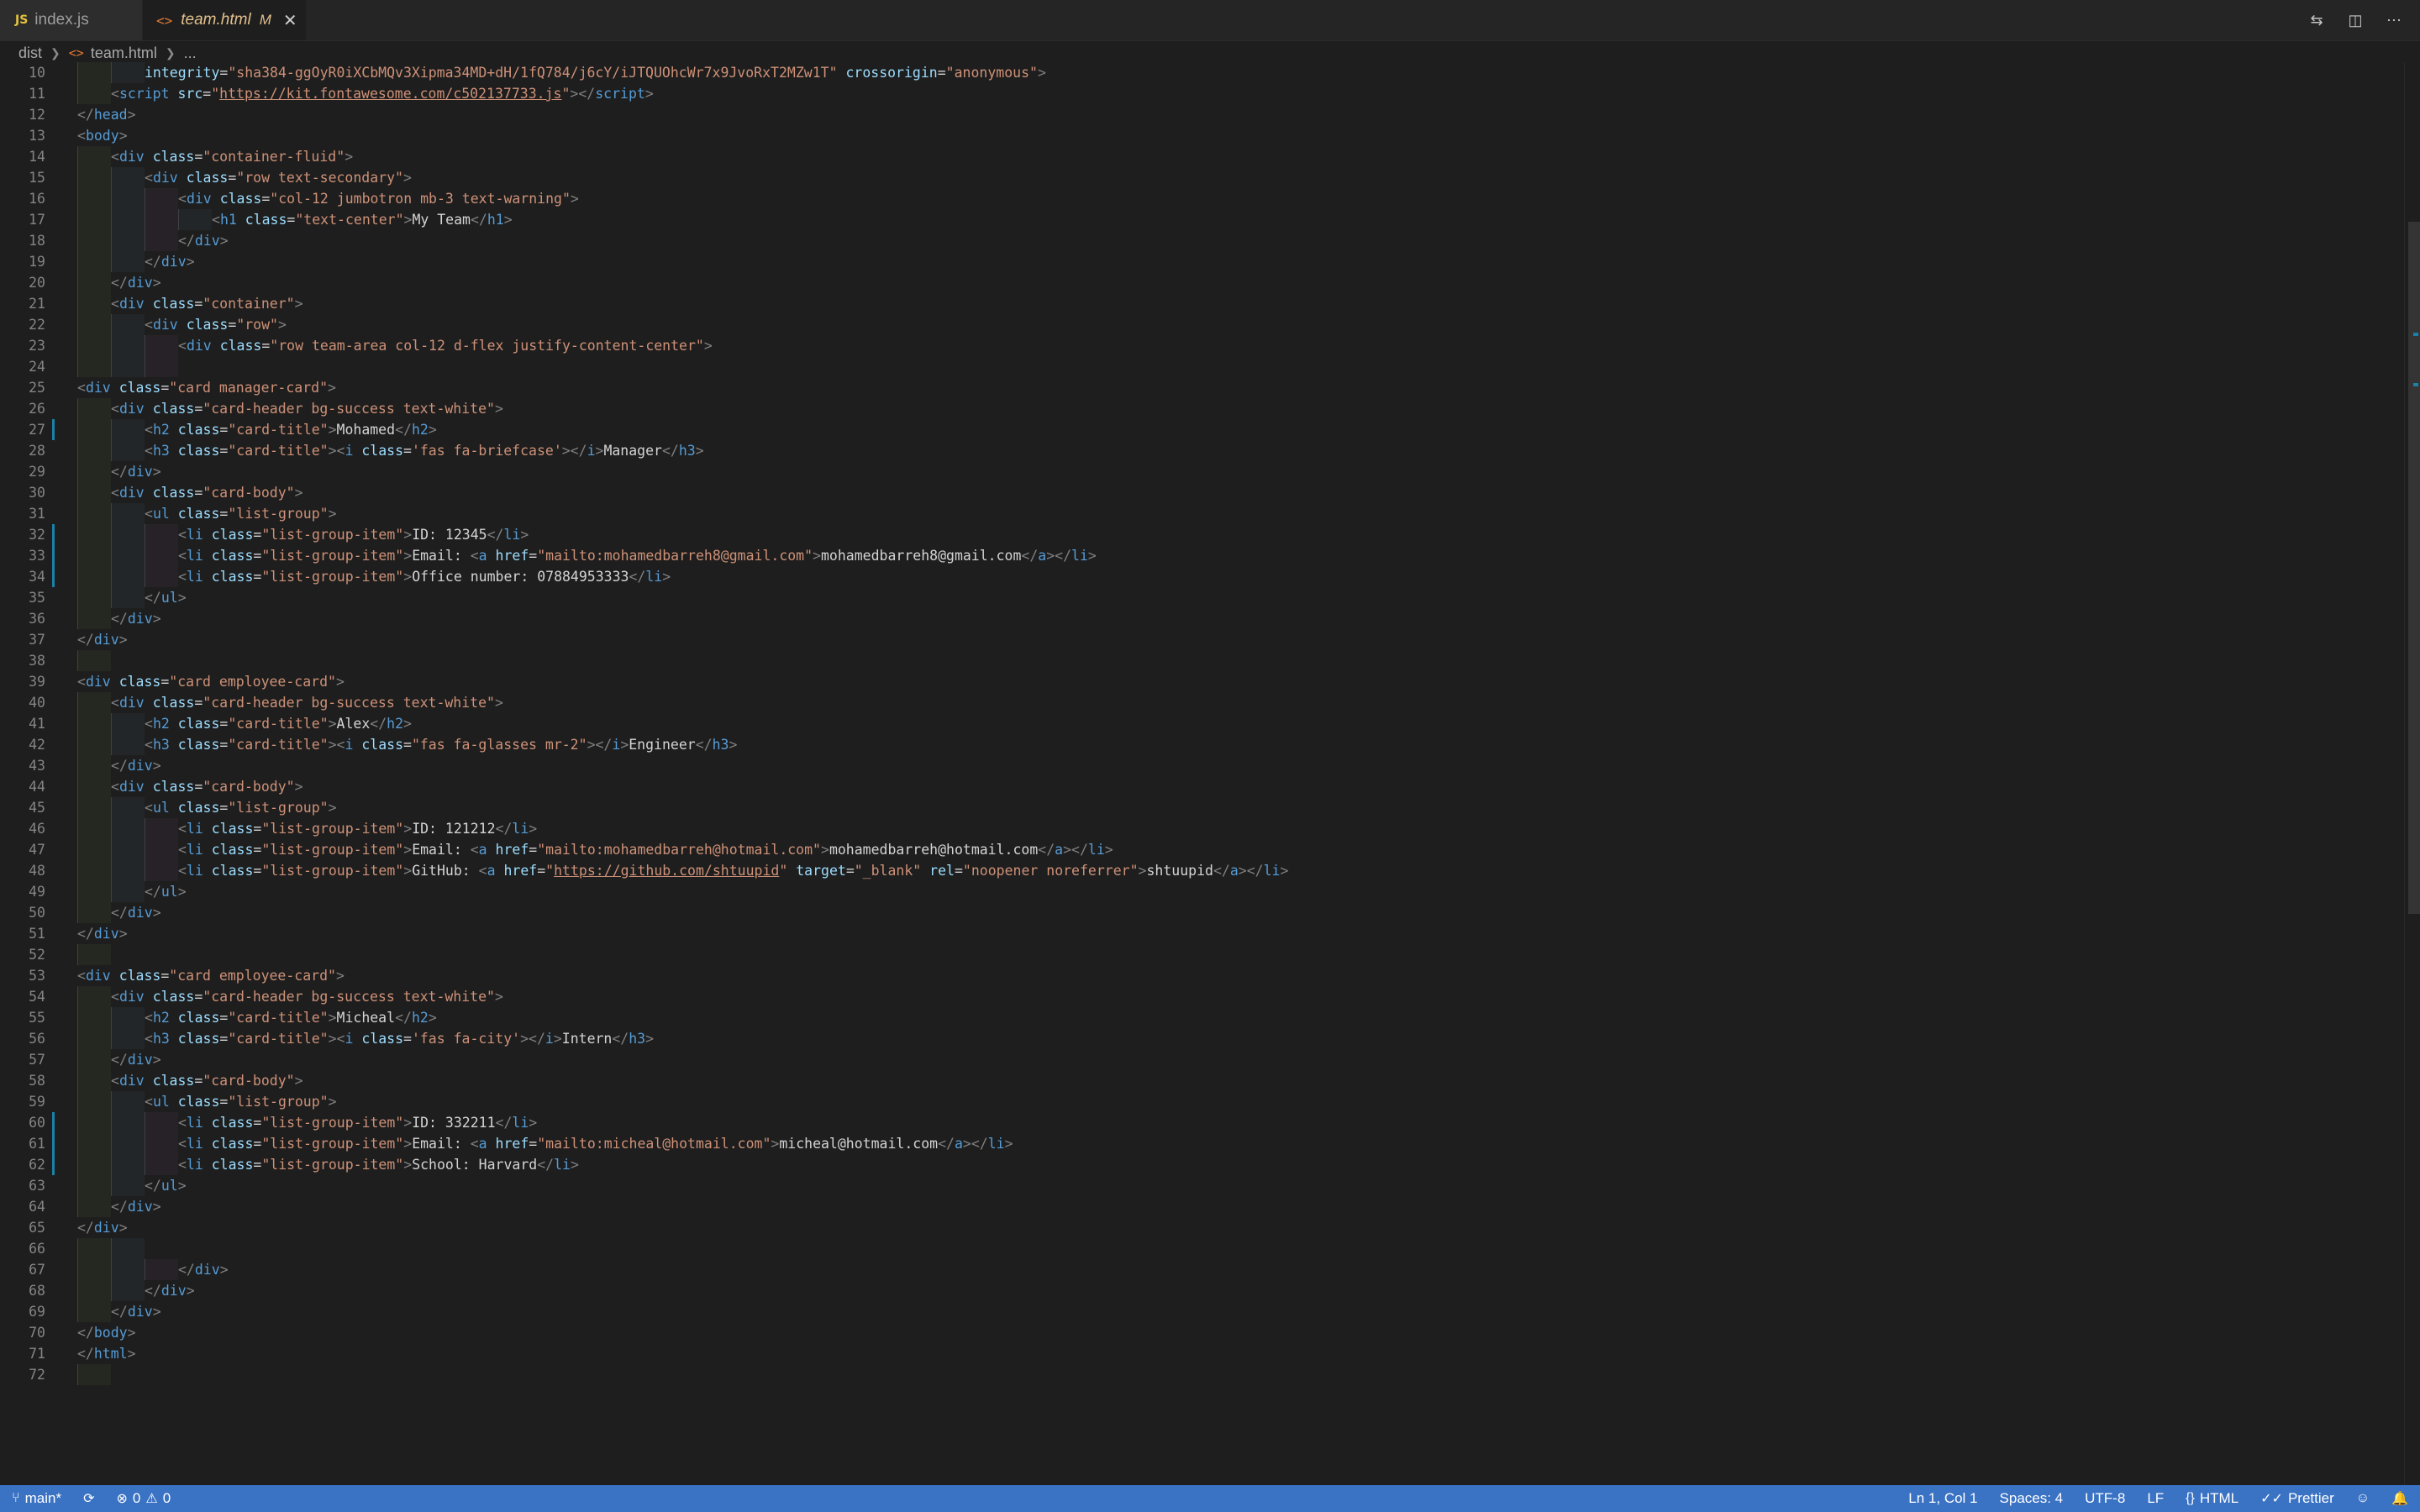 This screenshot has width=2420, height=1512. I want to click on code-line: 12 </head>, so click(1202, 114).